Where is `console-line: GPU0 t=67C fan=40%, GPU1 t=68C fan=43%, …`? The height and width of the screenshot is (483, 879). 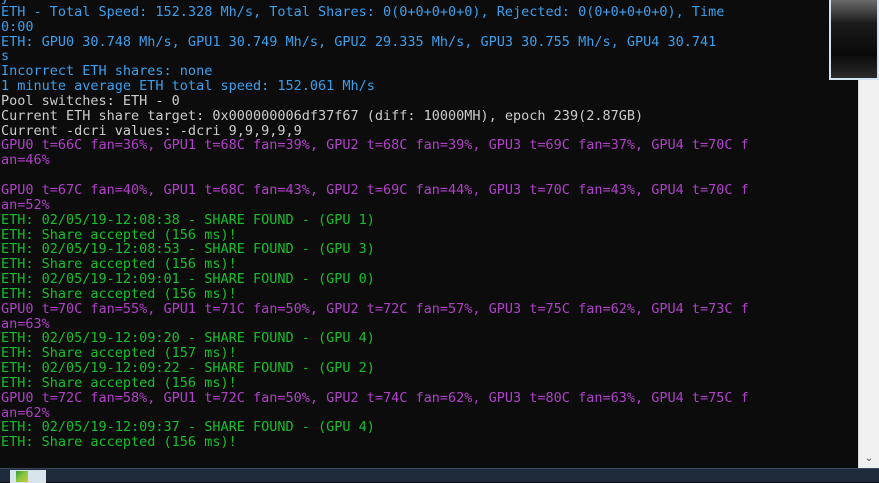
console-line: GPU0 t=67C fan=40%, GPU1 t=68C fan=43%, … is located at coordinates (375, 190).